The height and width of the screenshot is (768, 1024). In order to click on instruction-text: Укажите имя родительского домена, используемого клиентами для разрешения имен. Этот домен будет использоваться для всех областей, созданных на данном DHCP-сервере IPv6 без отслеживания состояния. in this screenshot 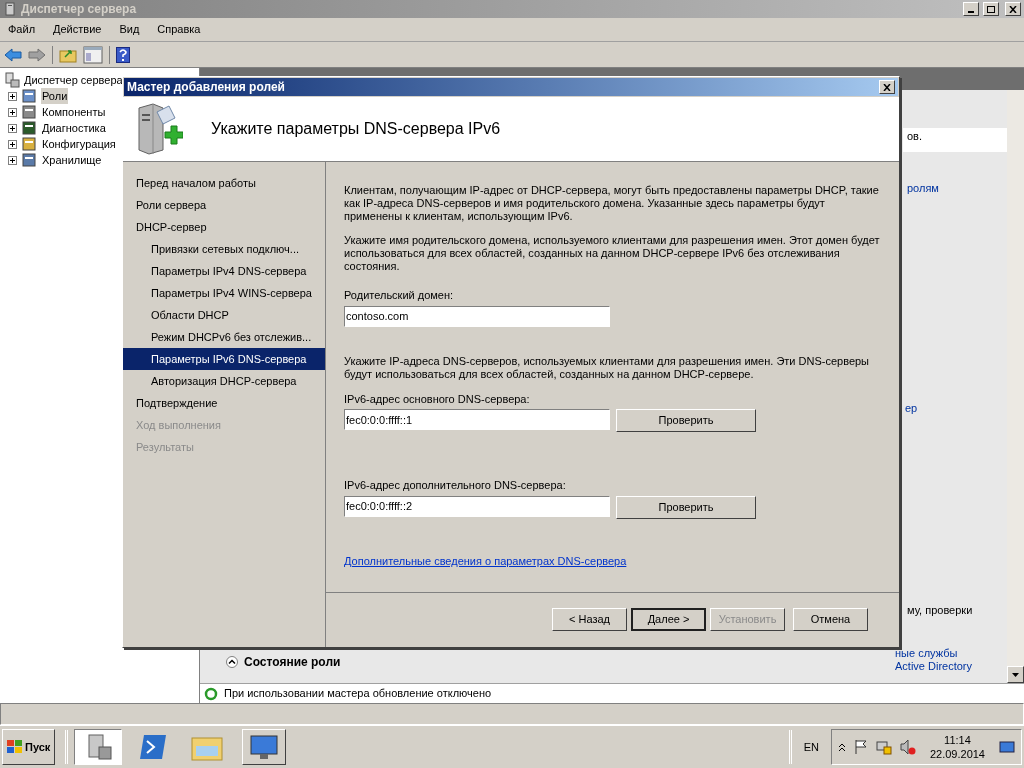, I will do `click(612, 253)`.